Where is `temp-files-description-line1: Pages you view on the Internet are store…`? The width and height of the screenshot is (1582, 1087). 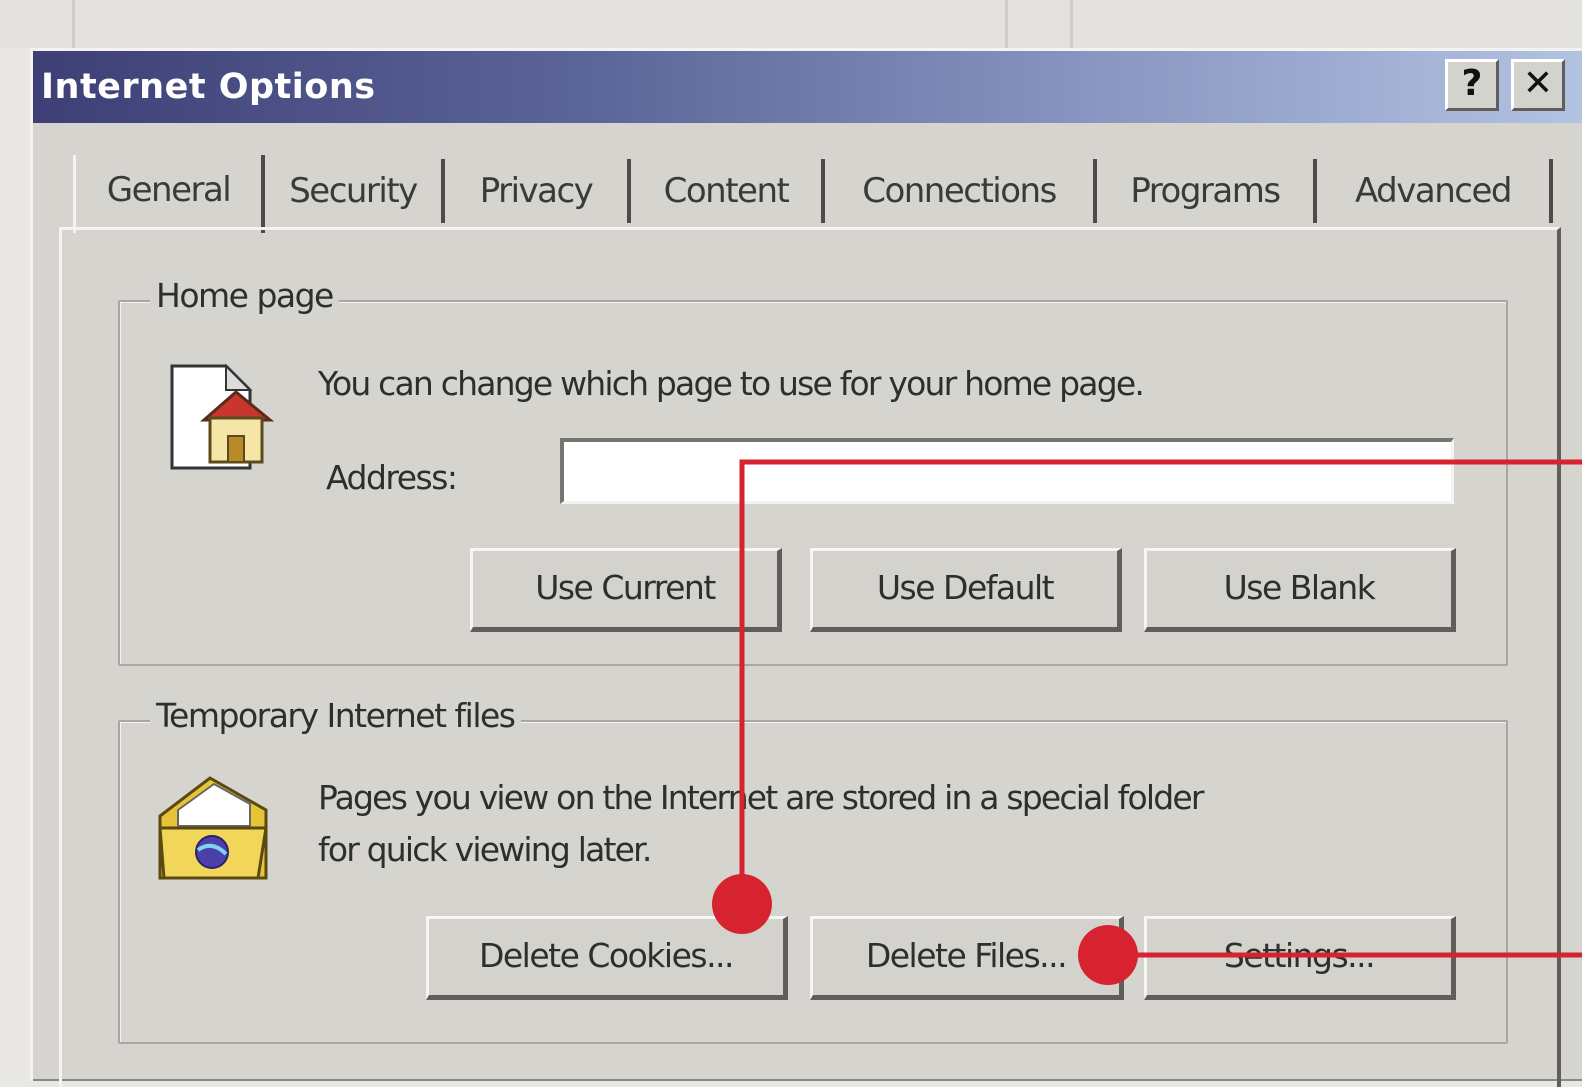 temp-files-description-line1: Pages you view on the Internet are store… is located at coordinates (761, 797).